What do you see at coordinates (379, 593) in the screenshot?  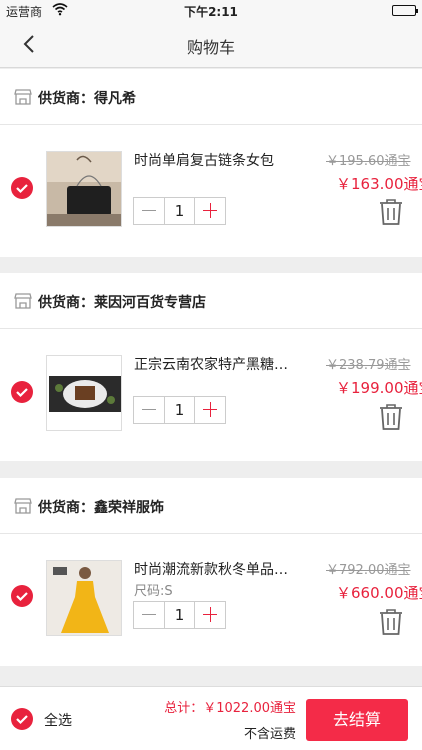 I see `sale-price: ￥660.00通宝` at bounding box center [379, 593].